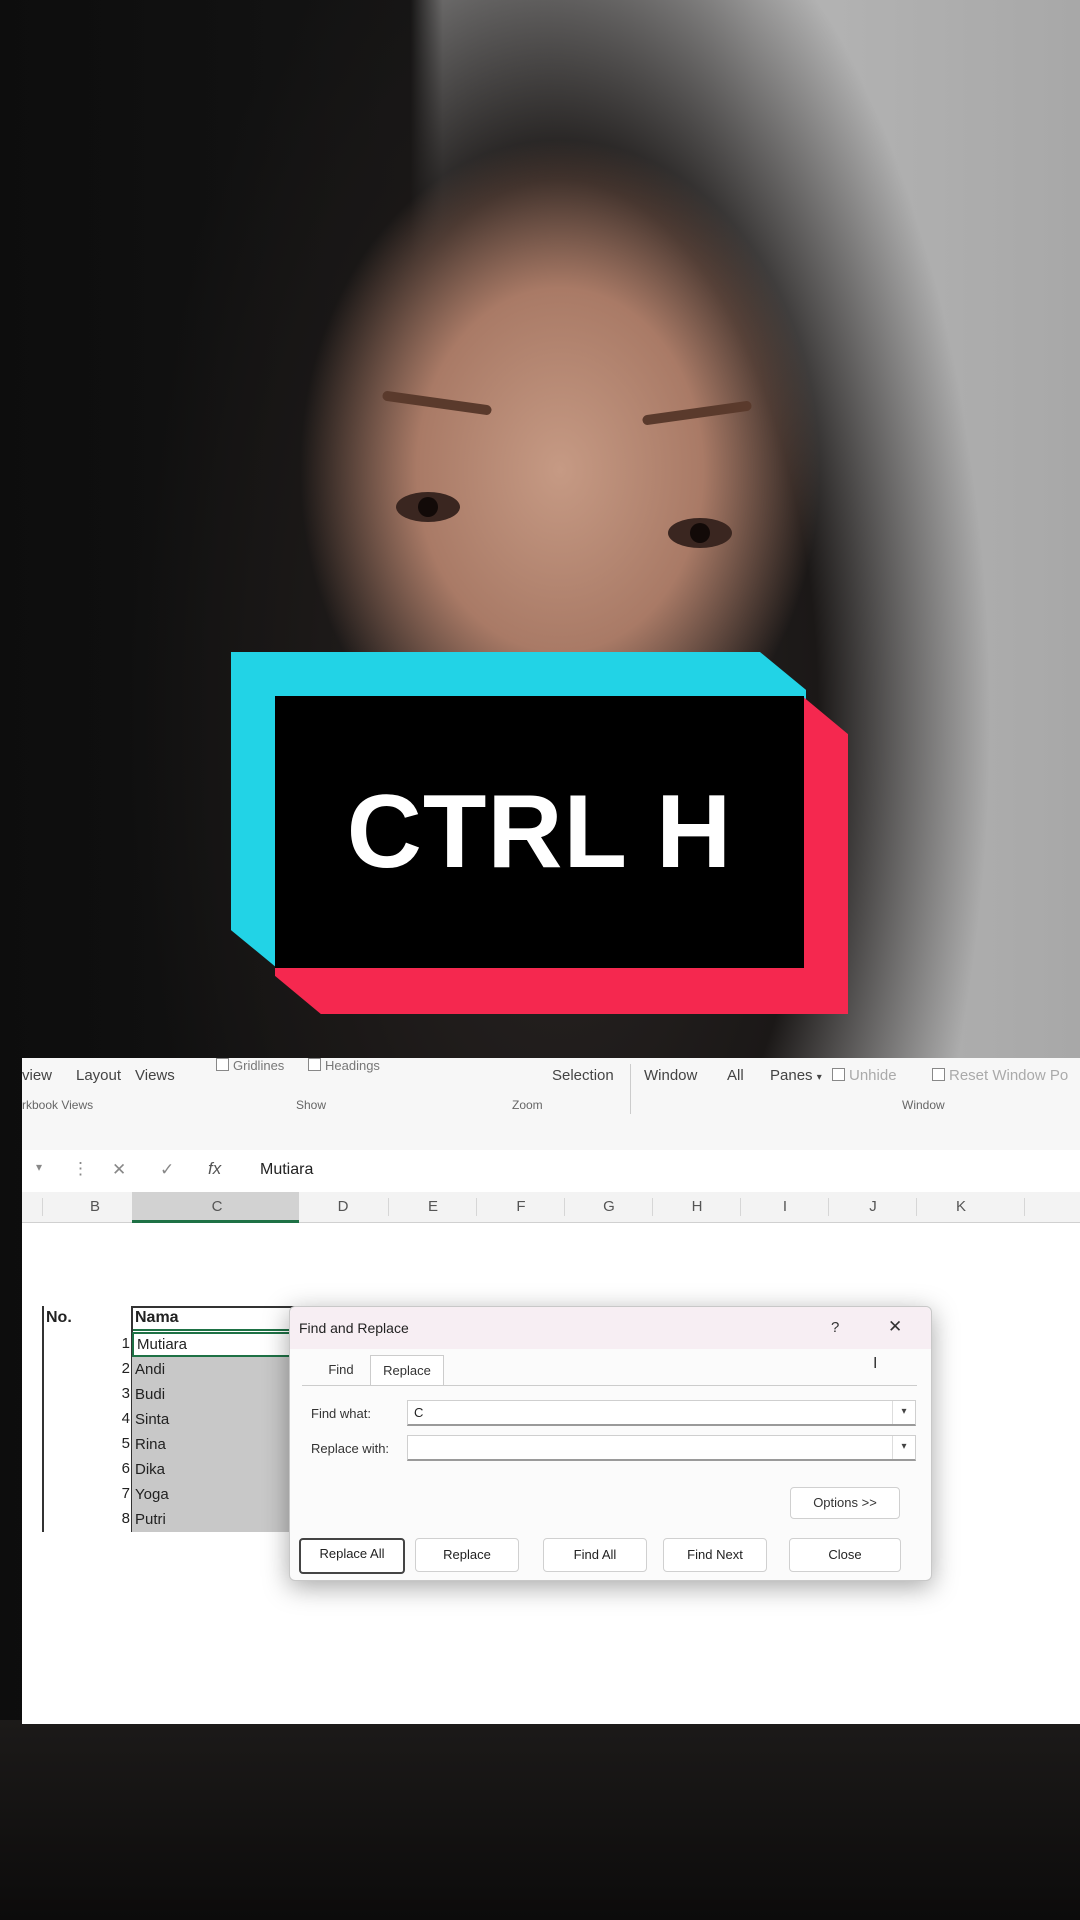 The image size is (1080, 1920). I want to click on row-number: 7, so click(125, 1493).